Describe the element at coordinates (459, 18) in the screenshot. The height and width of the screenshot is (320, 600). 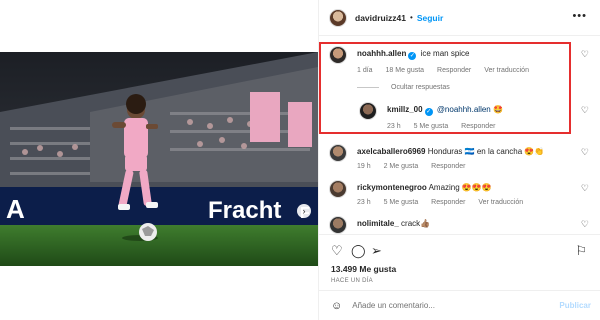
I see `post-header: davidruizz41 • Seguir •••` at that location.